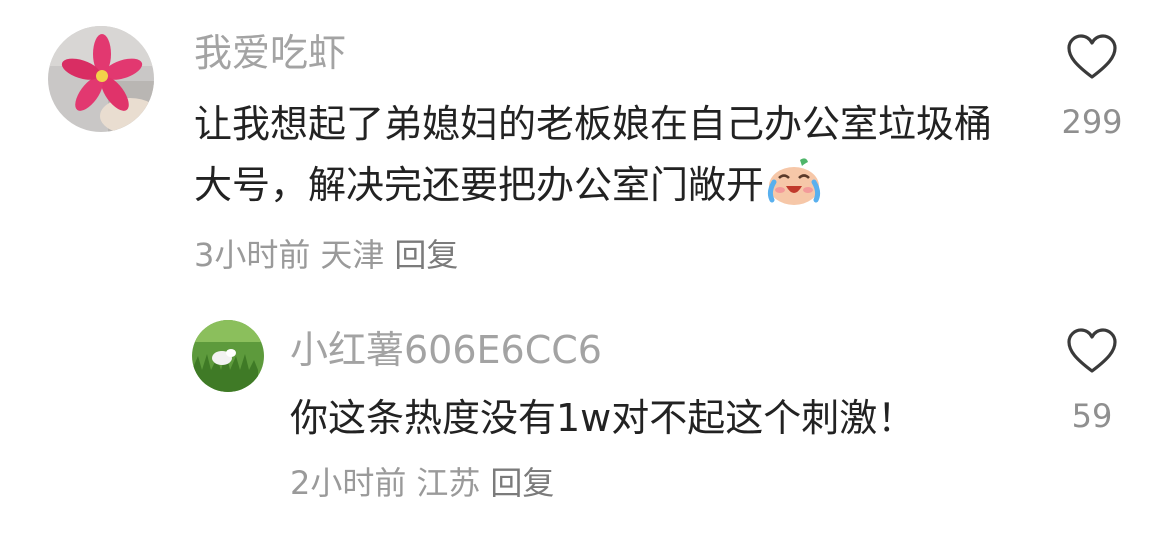 This screenshot has width=1170, height=536. I want to click on grass-rabbit-icon, so click(228, 356).